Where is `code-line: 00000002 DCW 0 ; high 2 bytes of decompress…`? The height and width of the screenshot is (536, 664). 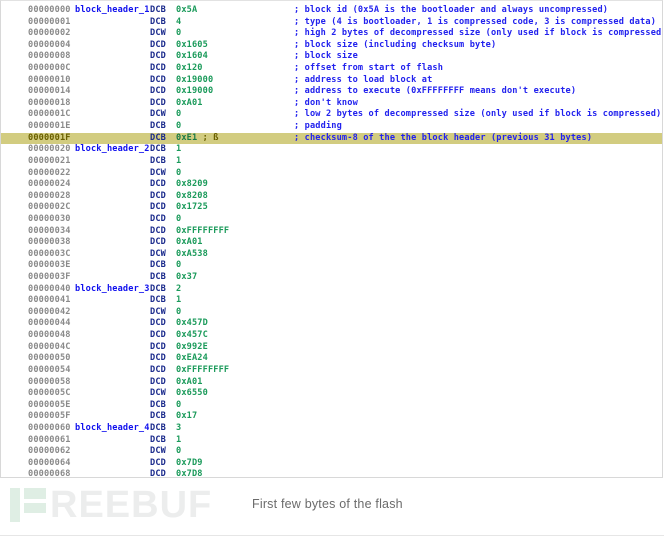 code-line: 00000002 DCW 0 ; high 2 bytes of decompress… is located at coordinates (331, 34).